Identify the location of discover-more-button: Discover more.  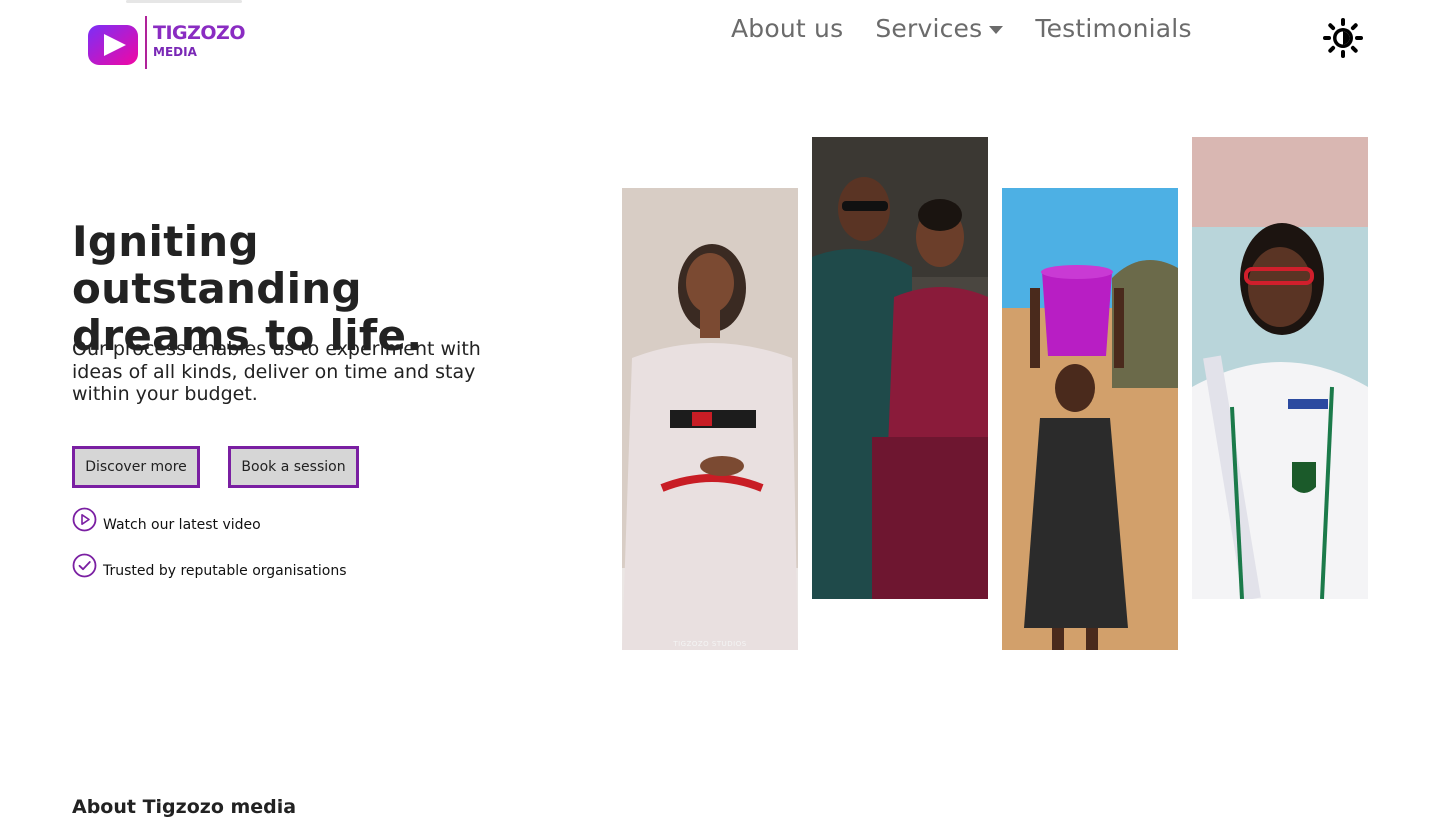
(136, 467).